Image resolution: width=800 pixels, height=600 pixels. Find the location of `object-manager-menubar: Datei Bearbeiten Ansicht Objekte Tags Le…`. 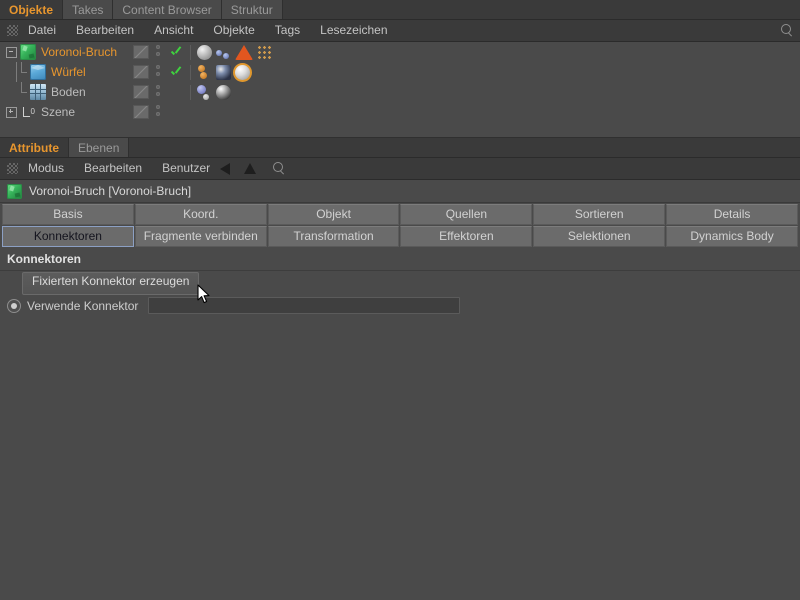

object-manager-menubar: Datei Bearbeiten Ansicht Objekte Tags Le… is located at coordinates (400, 31).